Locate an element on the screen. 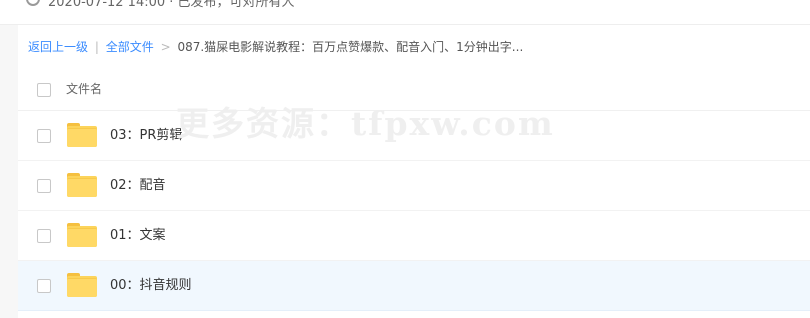 The image size is (810, 318). folder-name: 00：抖音规则 is located at coordinates (151, 286).